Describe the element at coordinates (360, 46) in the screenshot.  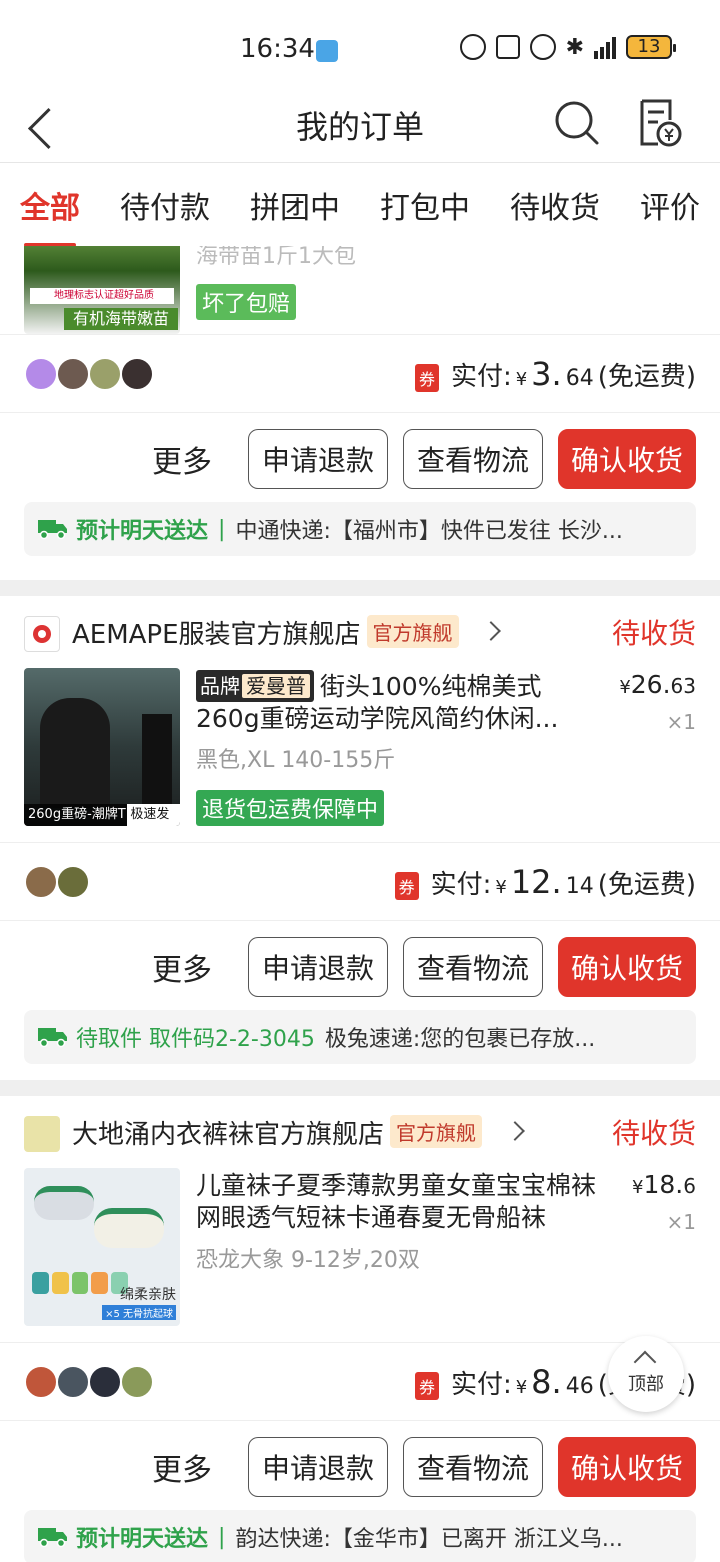
I see `status-bar: 16:34 ✱ 13` at that location.